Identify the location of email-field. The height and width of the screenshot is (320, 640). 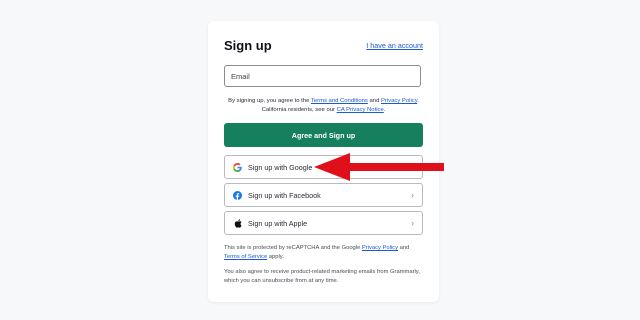
(322, 76).